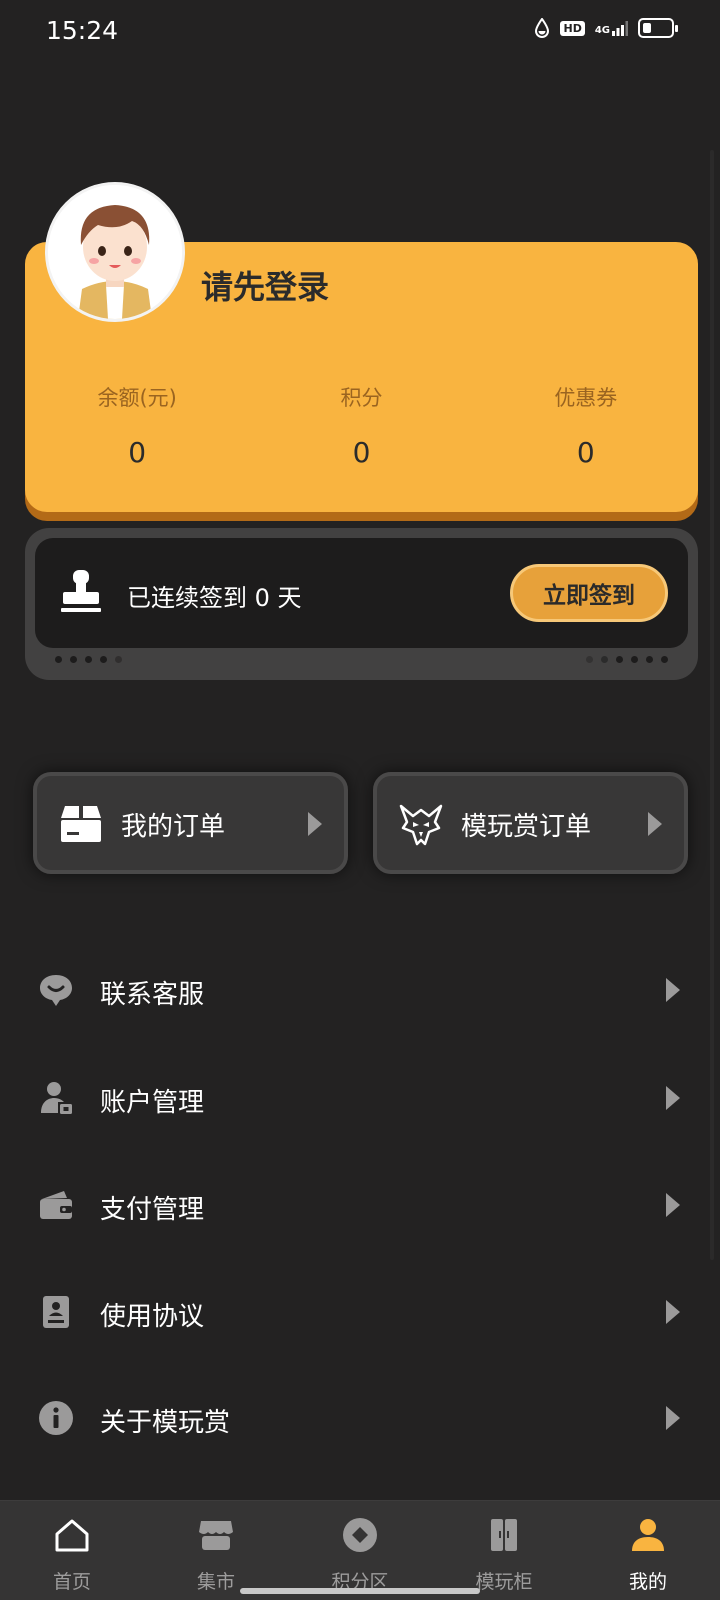  Describe the element at coordinates (360, 1535) in the screenshot. I see `points-icon` at that location.